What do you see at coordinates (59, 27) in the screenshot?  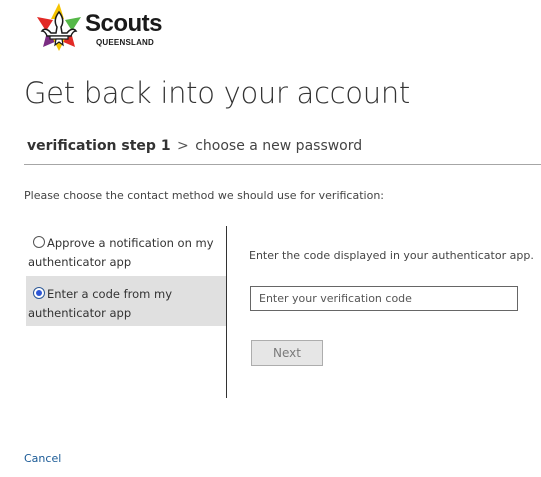 I see `fleur-de-lis-icon` at bounding box center [59, 27].